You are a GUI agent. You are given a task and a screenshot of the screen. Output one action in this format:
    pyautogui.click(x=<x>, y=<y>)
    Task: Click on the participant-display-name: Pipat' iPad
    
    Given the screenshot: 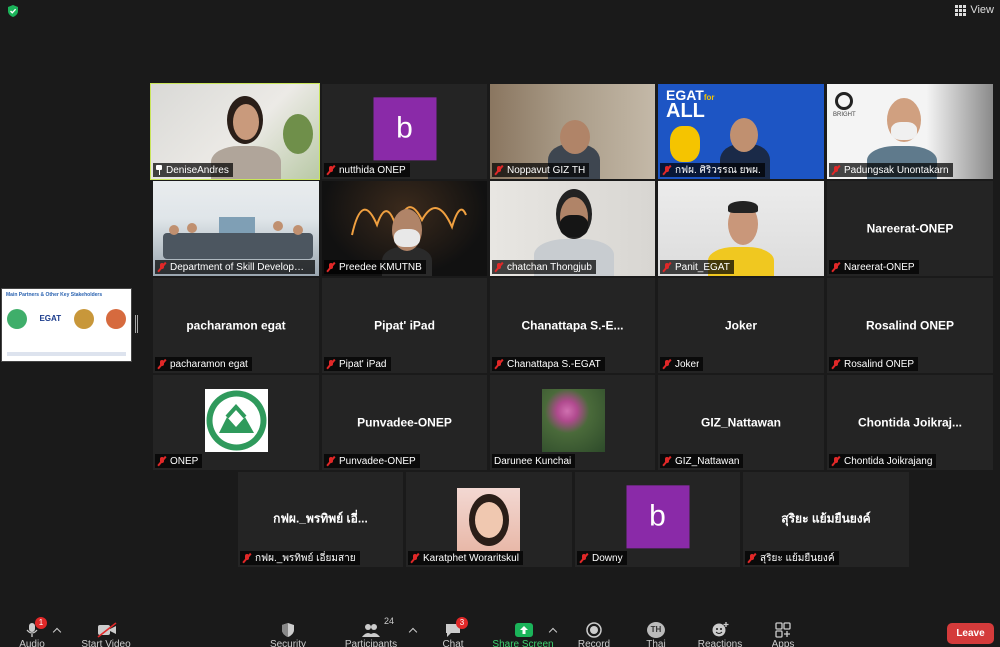 What is the action you would take?
    pyautogui.click(x=404, y=324)
    